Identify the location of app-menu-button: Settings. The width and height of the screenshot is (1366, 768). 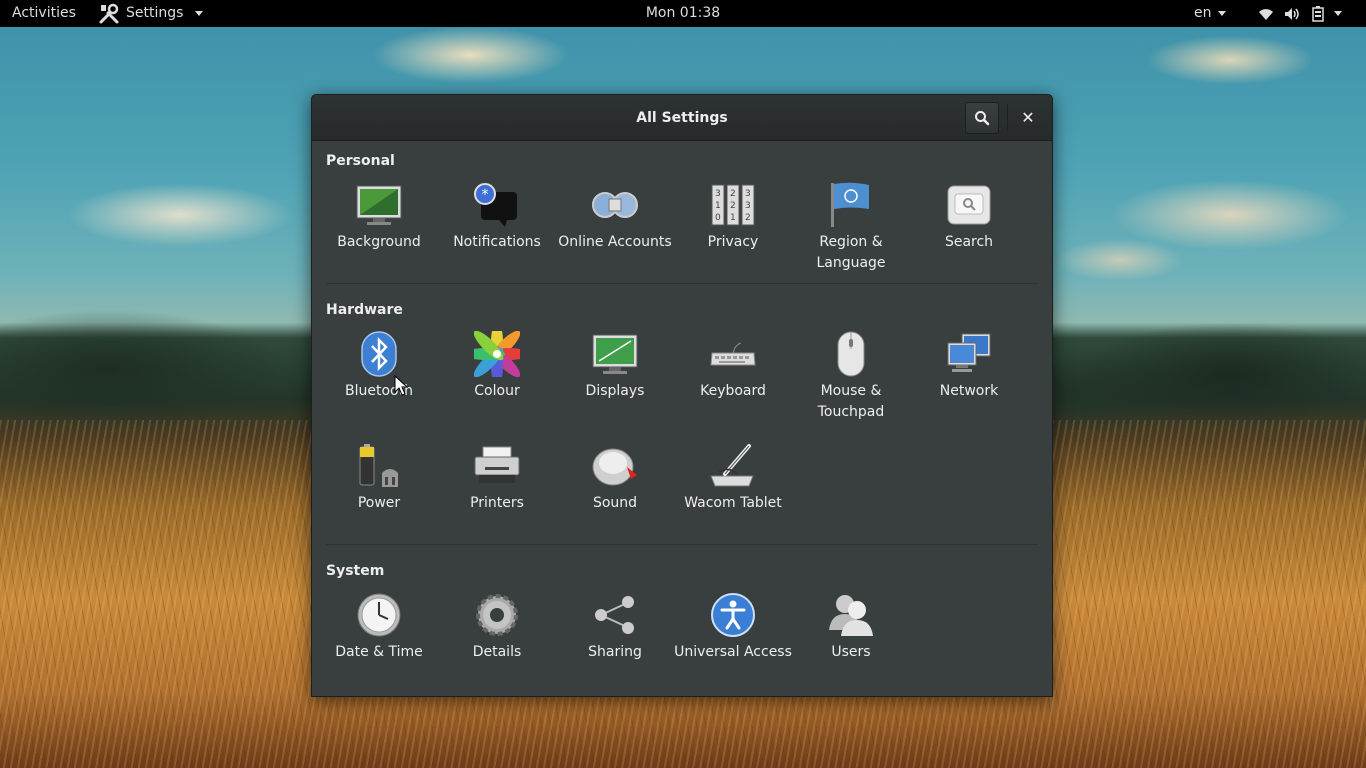
(151, 13).